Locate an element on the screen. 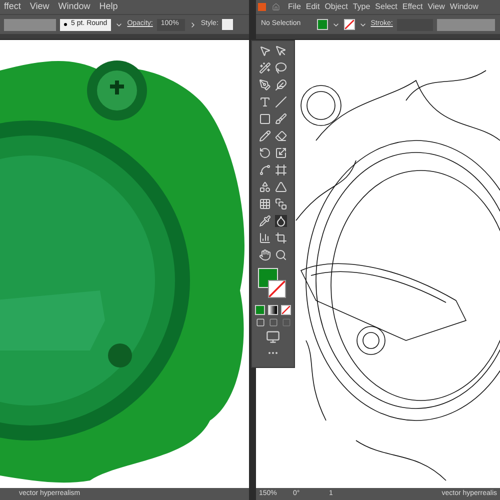 The height and width of the screenshot is (500, 500). type-icon is located at coordinates (265, 102).